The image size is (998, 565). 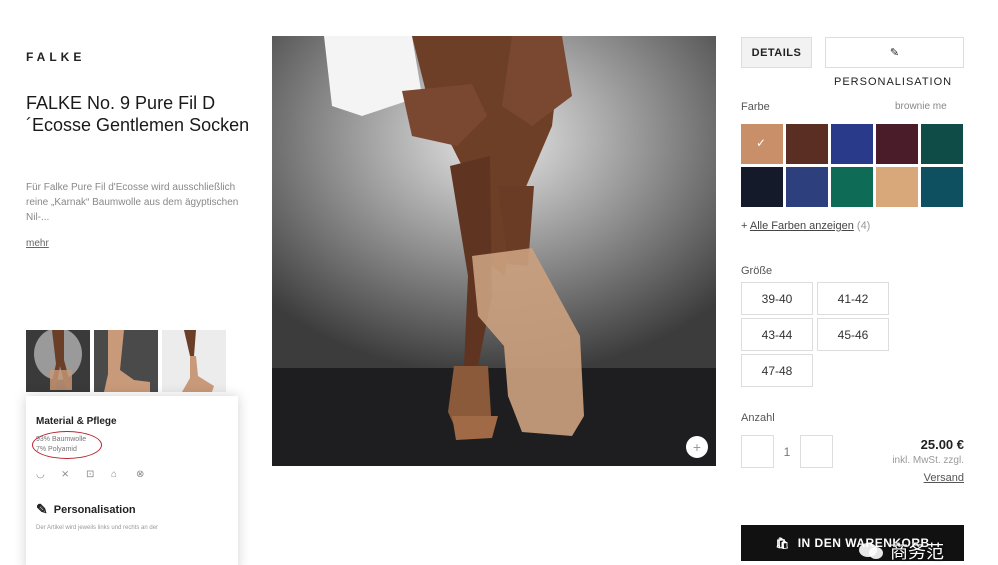 I want to click on checkmark-icon: ✓, so click(x=761, y=143).